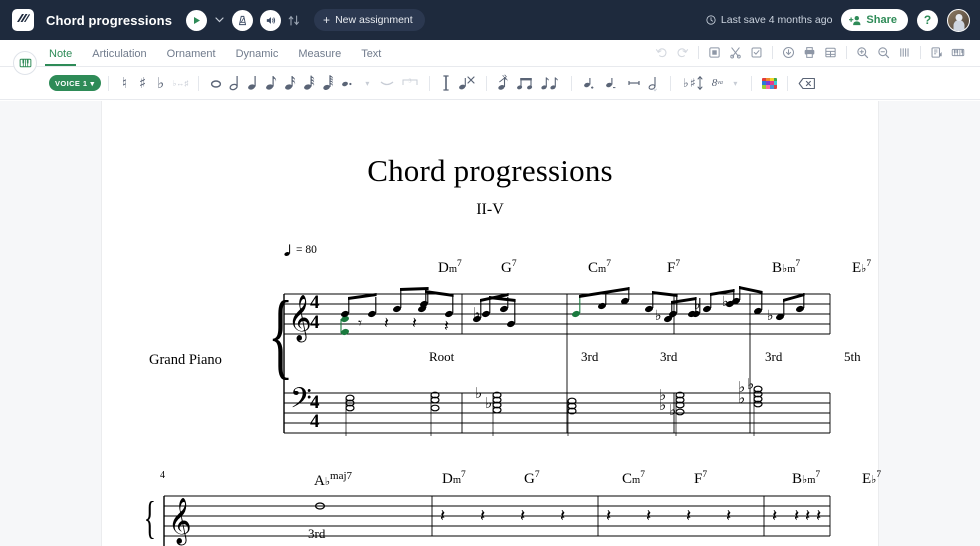 The width and height of the screenshot is (980, 546). Describe the element at coordinates (830, 52) in the screenshot. I see `layout-icon` at that location.